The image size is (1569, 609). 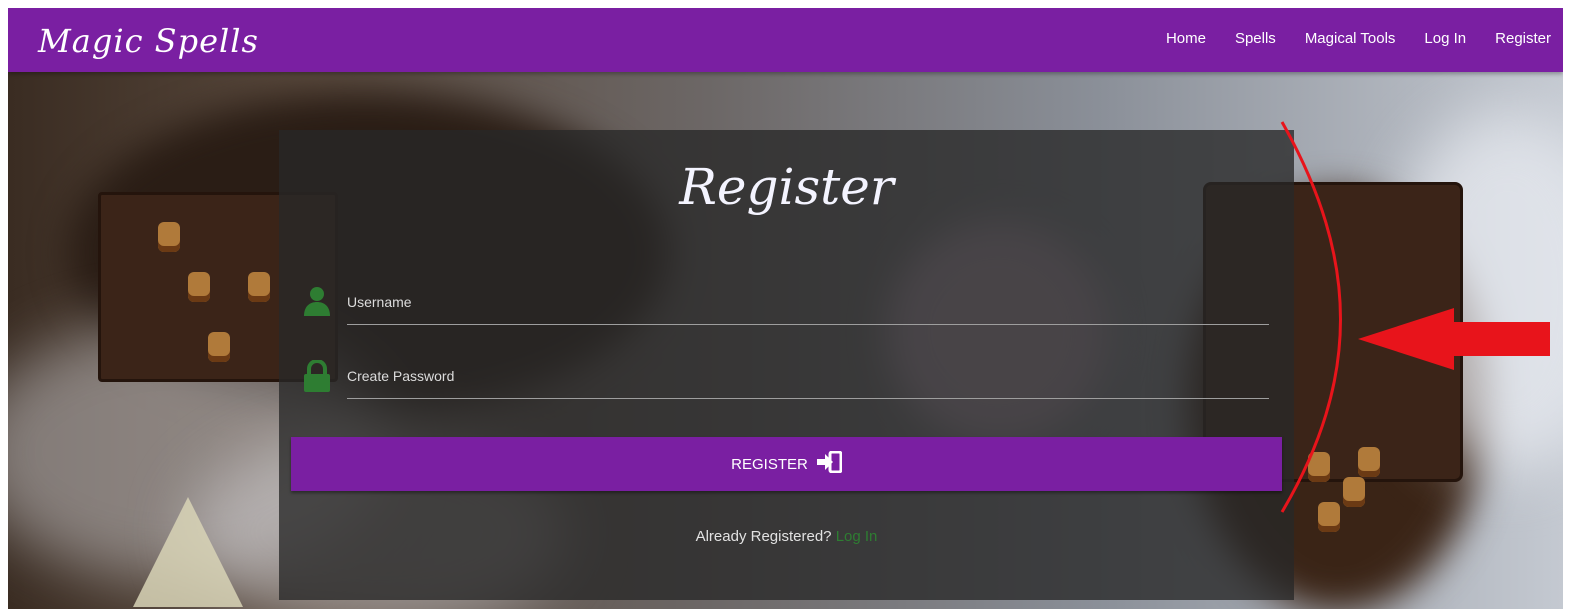 I want to click on nav-magical-tools: Magical Tools, so click(x=1350, y=38).